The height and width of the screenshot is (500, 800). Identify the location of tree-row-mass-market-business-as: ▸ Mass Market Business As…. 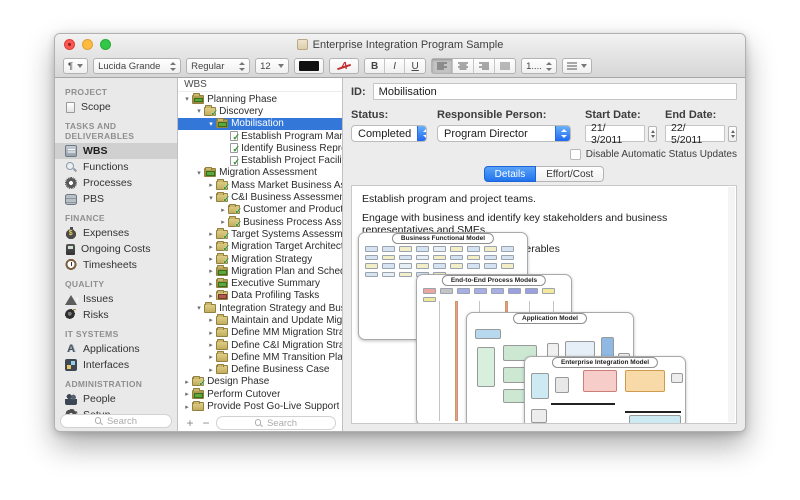
(260, 185).